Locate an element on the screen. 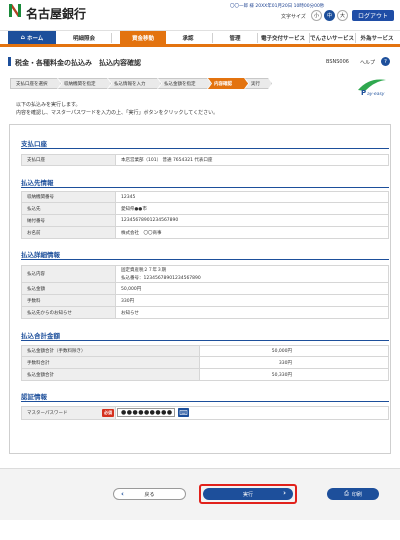  row-label: 払込金額合計 is located at coordinates (111, 374).